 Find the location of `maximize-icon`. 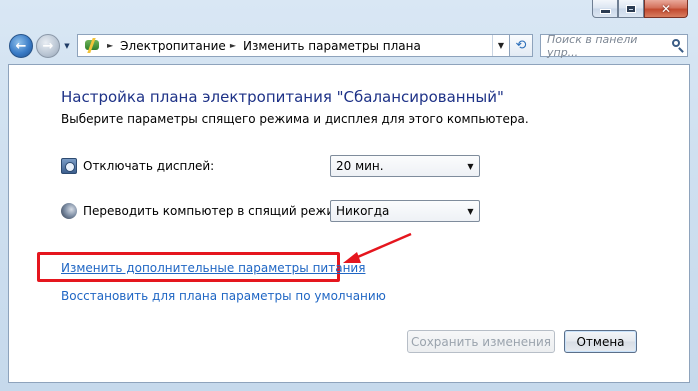

maximize-icon is located at coordinates (631, 8).